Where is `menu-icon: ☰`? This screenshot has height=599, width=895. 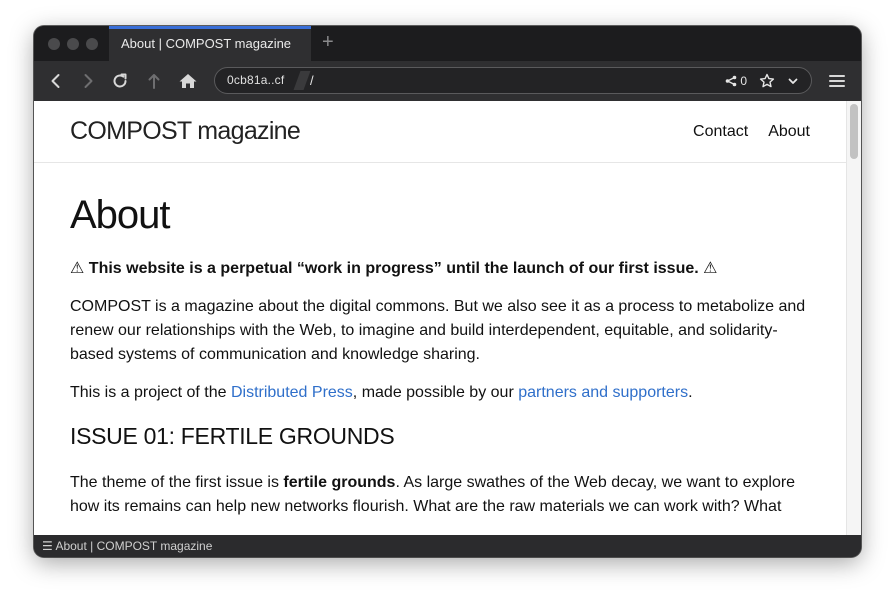 menu-icon: ☰ is located at coordinates (47, 546).